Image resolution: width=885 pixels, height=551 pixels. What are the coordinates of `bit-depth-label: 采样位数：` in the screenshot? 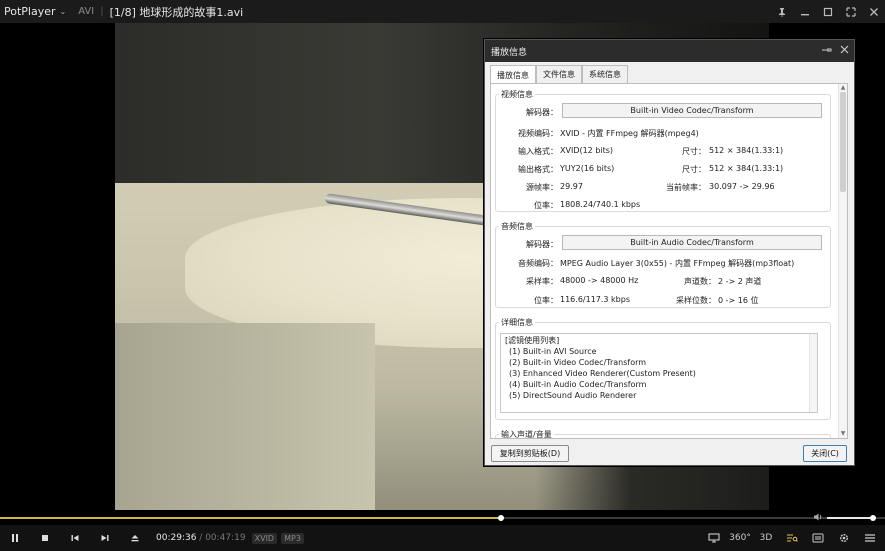 It's located at (696, 300).